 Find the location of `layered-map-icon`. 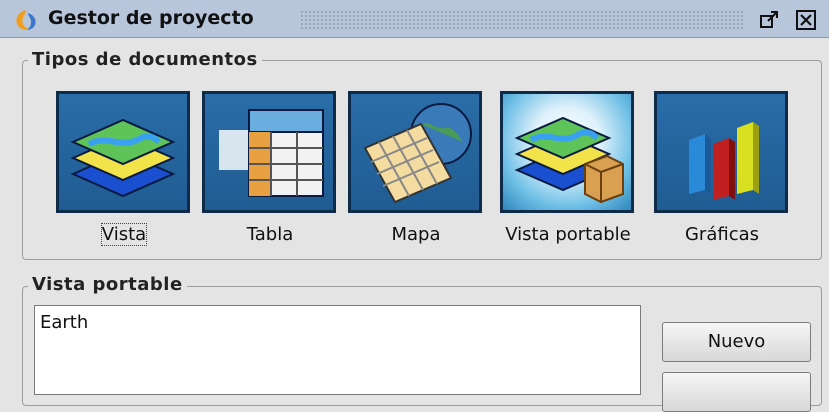

layered-map-icon is located at coordinates (123, 158).